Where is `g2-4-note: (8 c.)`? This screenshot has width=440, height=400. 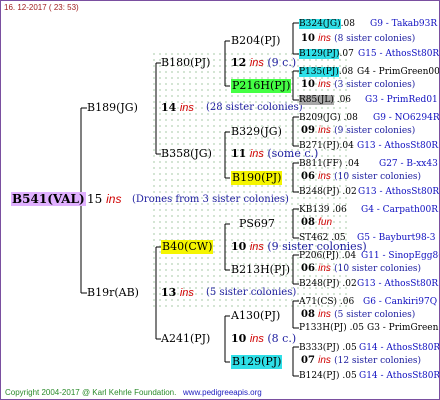
g2-4-note: (8 c.) is located at coordinates (282, 338).